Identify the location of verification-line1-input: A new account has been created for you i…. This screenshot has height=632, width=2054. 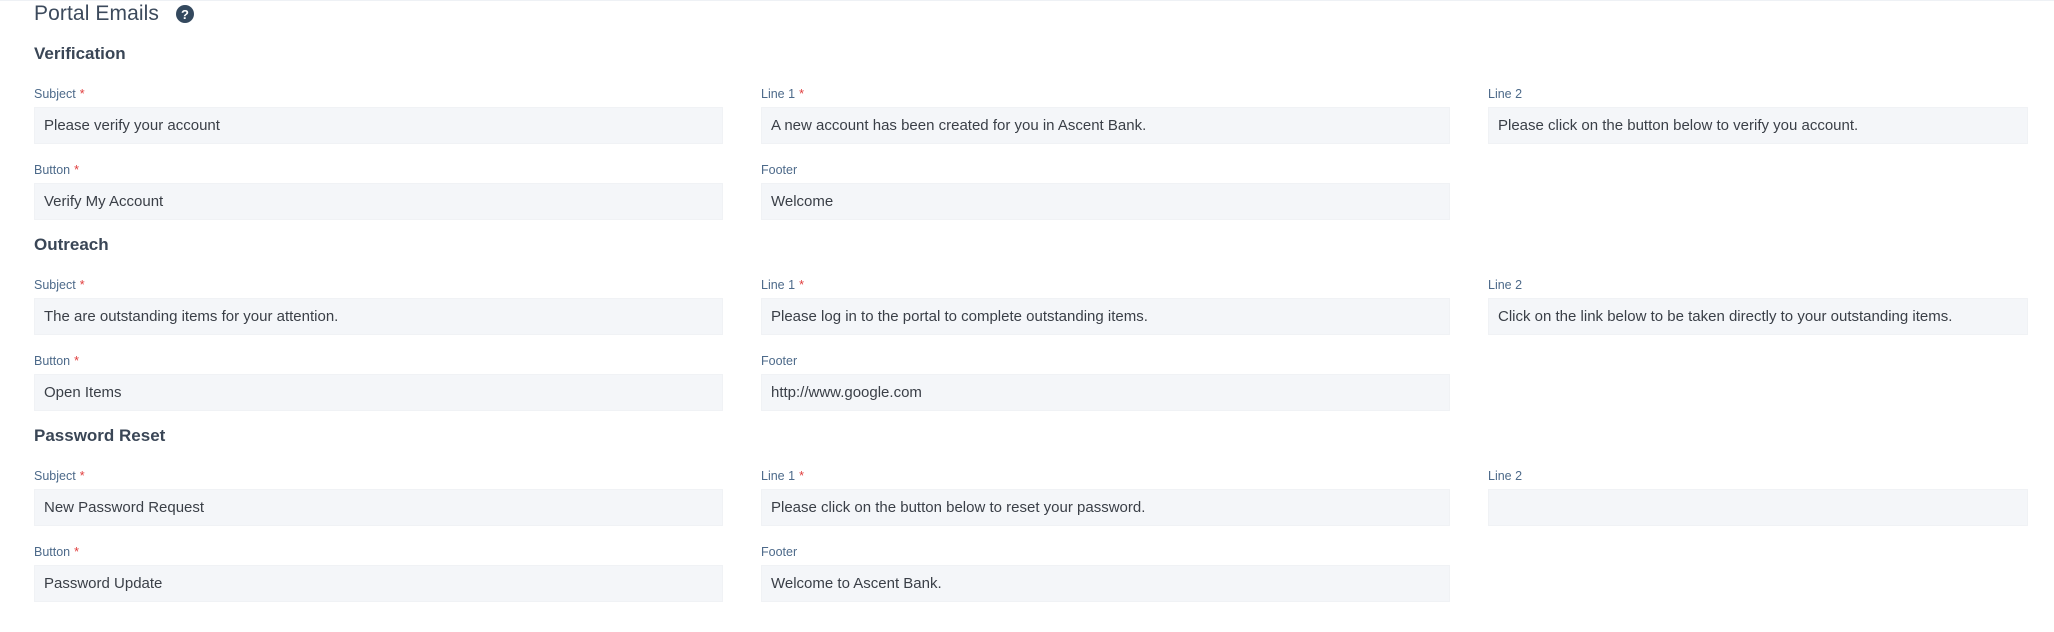
(1105, 125).